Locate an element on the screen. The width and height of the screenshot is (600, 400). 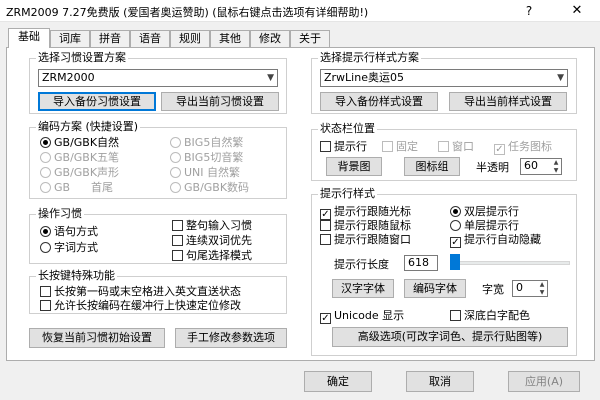
sentence-end-checkbox: 句尾选择模式 is located at coordinates (212, 255).